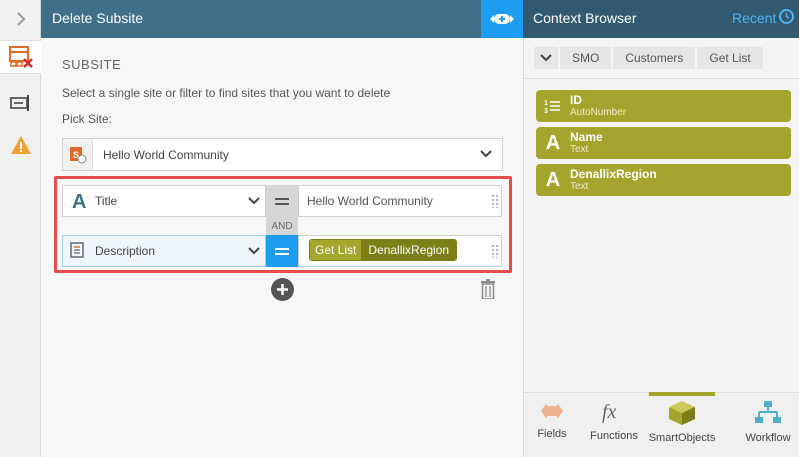 This screenshot has height=457, width=799. I want to click on reference-token: Get List DenallixRegion, so click(383, 250).